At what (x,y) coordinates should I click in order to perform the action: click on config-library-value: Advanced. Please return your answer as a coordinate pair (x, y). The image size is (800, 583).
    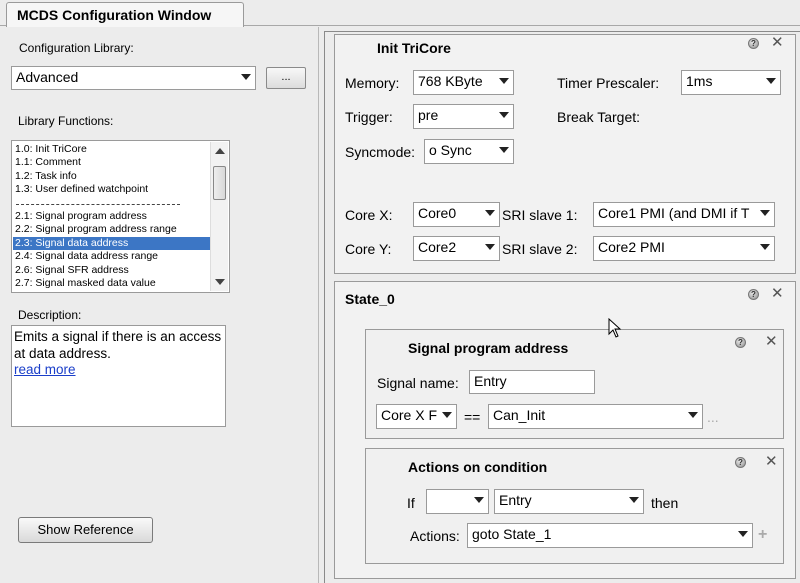
    Looking at the image, I should click on (47, 77).